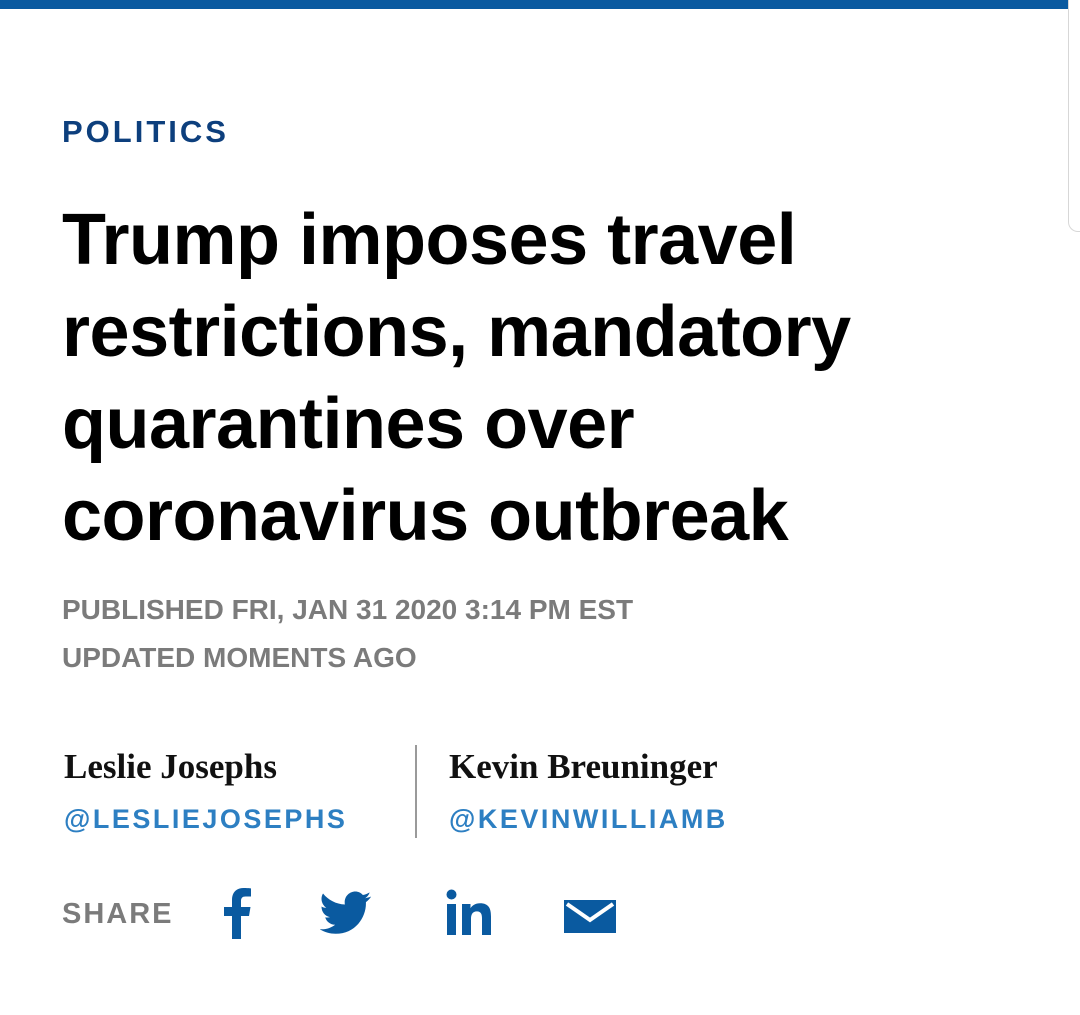  I want to click on share-bar: SHARE, so click(412, 915).